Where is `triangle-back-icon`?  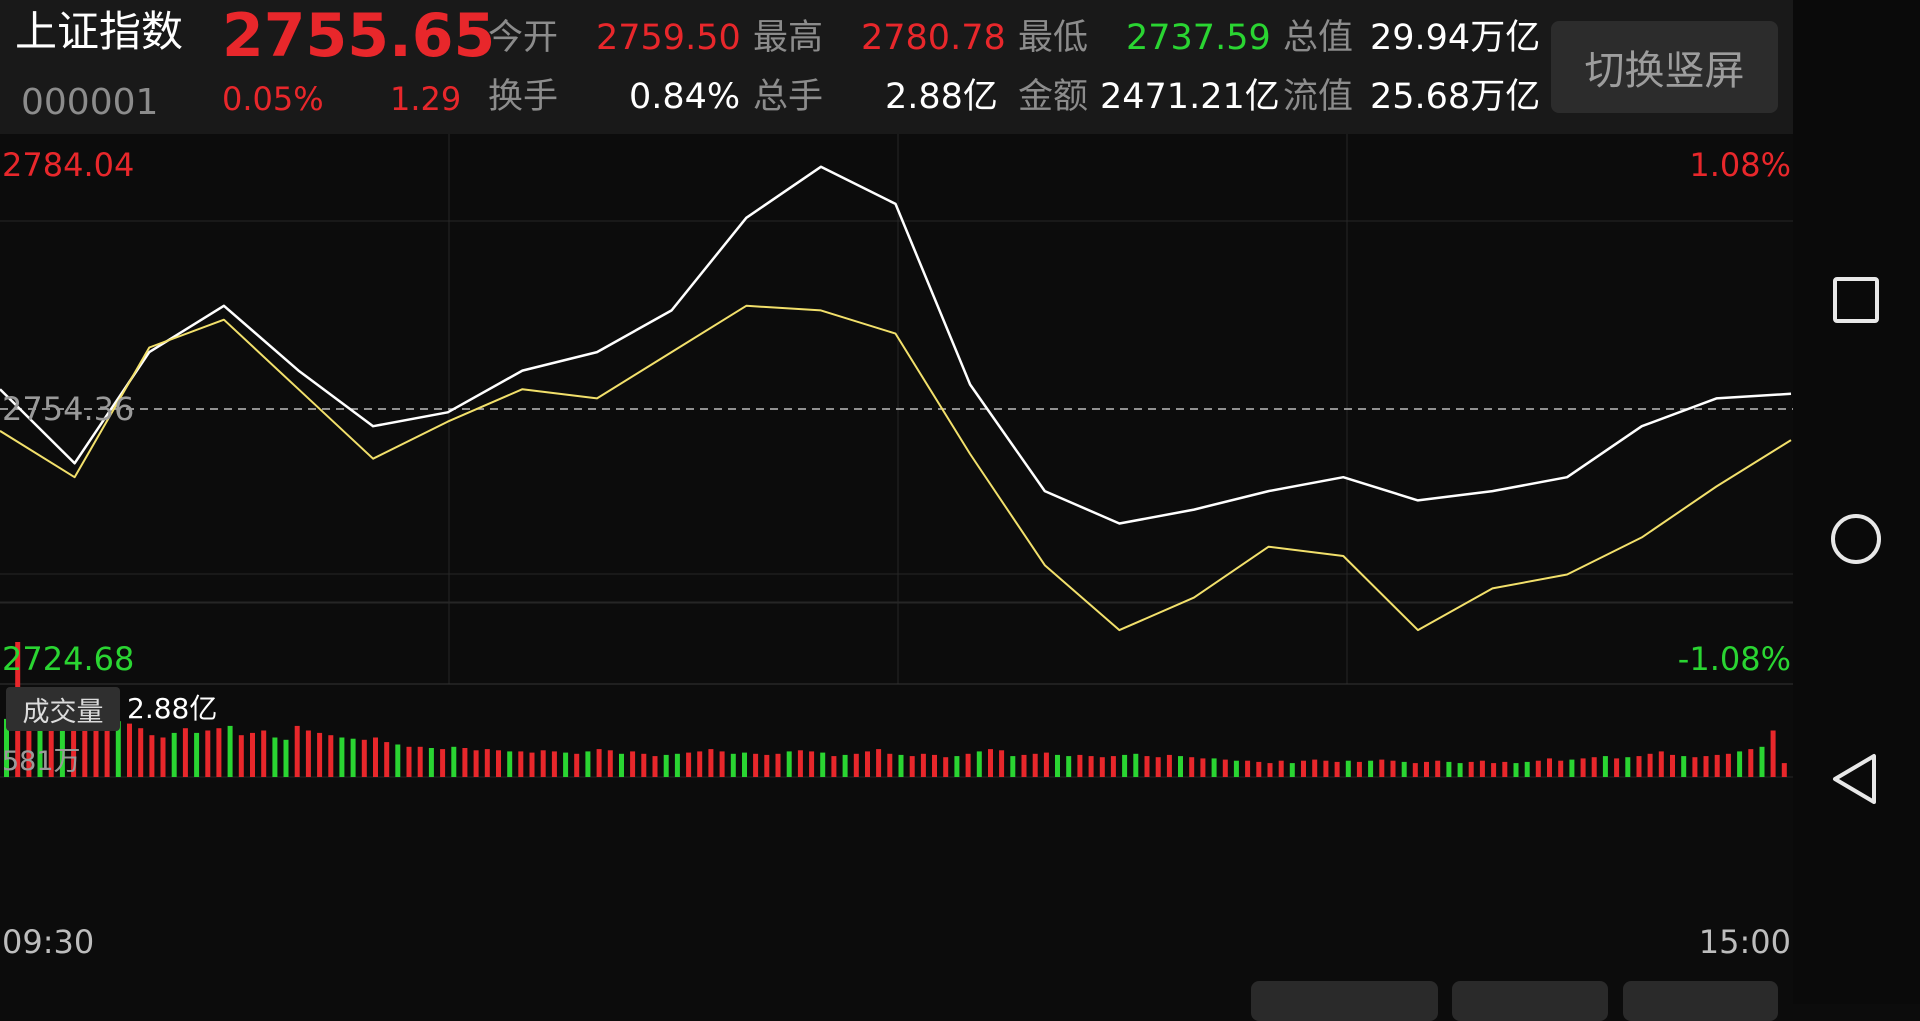 triangle-back-icon is located at coordinates (1856, 779).